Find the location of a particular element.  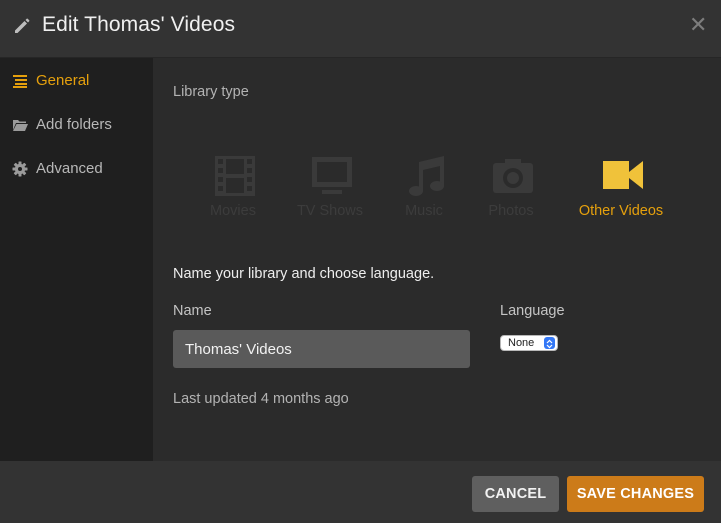

type-label: Other Videos is located at coordinates (621, 211).